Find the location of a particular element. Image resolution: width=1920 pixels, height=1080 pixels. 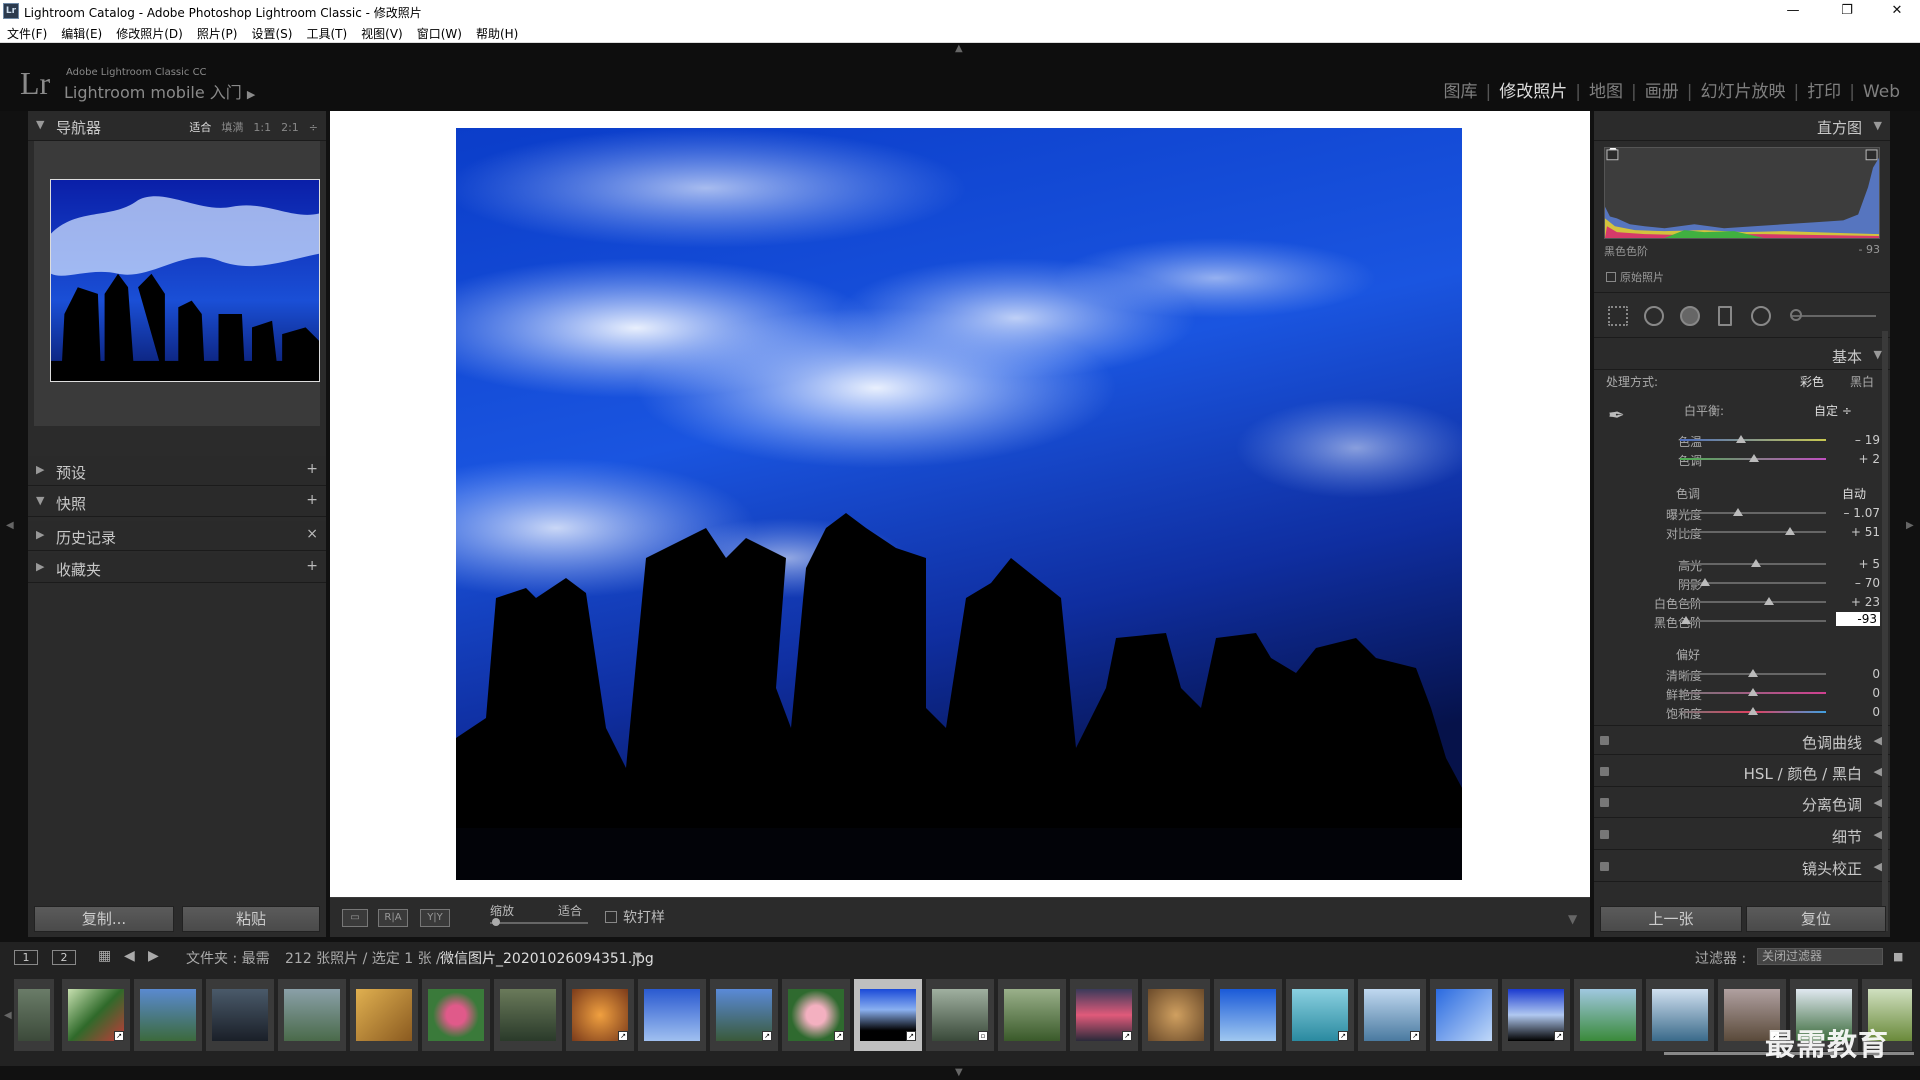

treatment-bw-option: 黑白 is located at coordinates (1862, 381).